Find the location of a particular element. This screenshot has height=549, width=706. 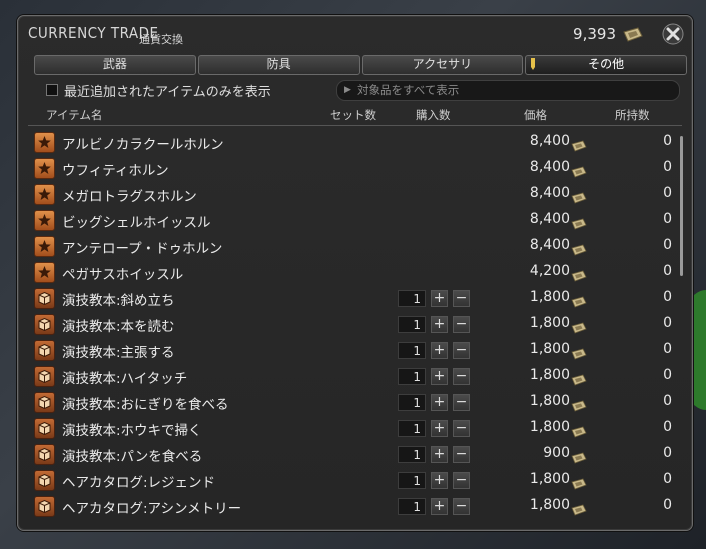

item-name: ヘアカタログ:レジェンド is located at coordinates (139, 483).